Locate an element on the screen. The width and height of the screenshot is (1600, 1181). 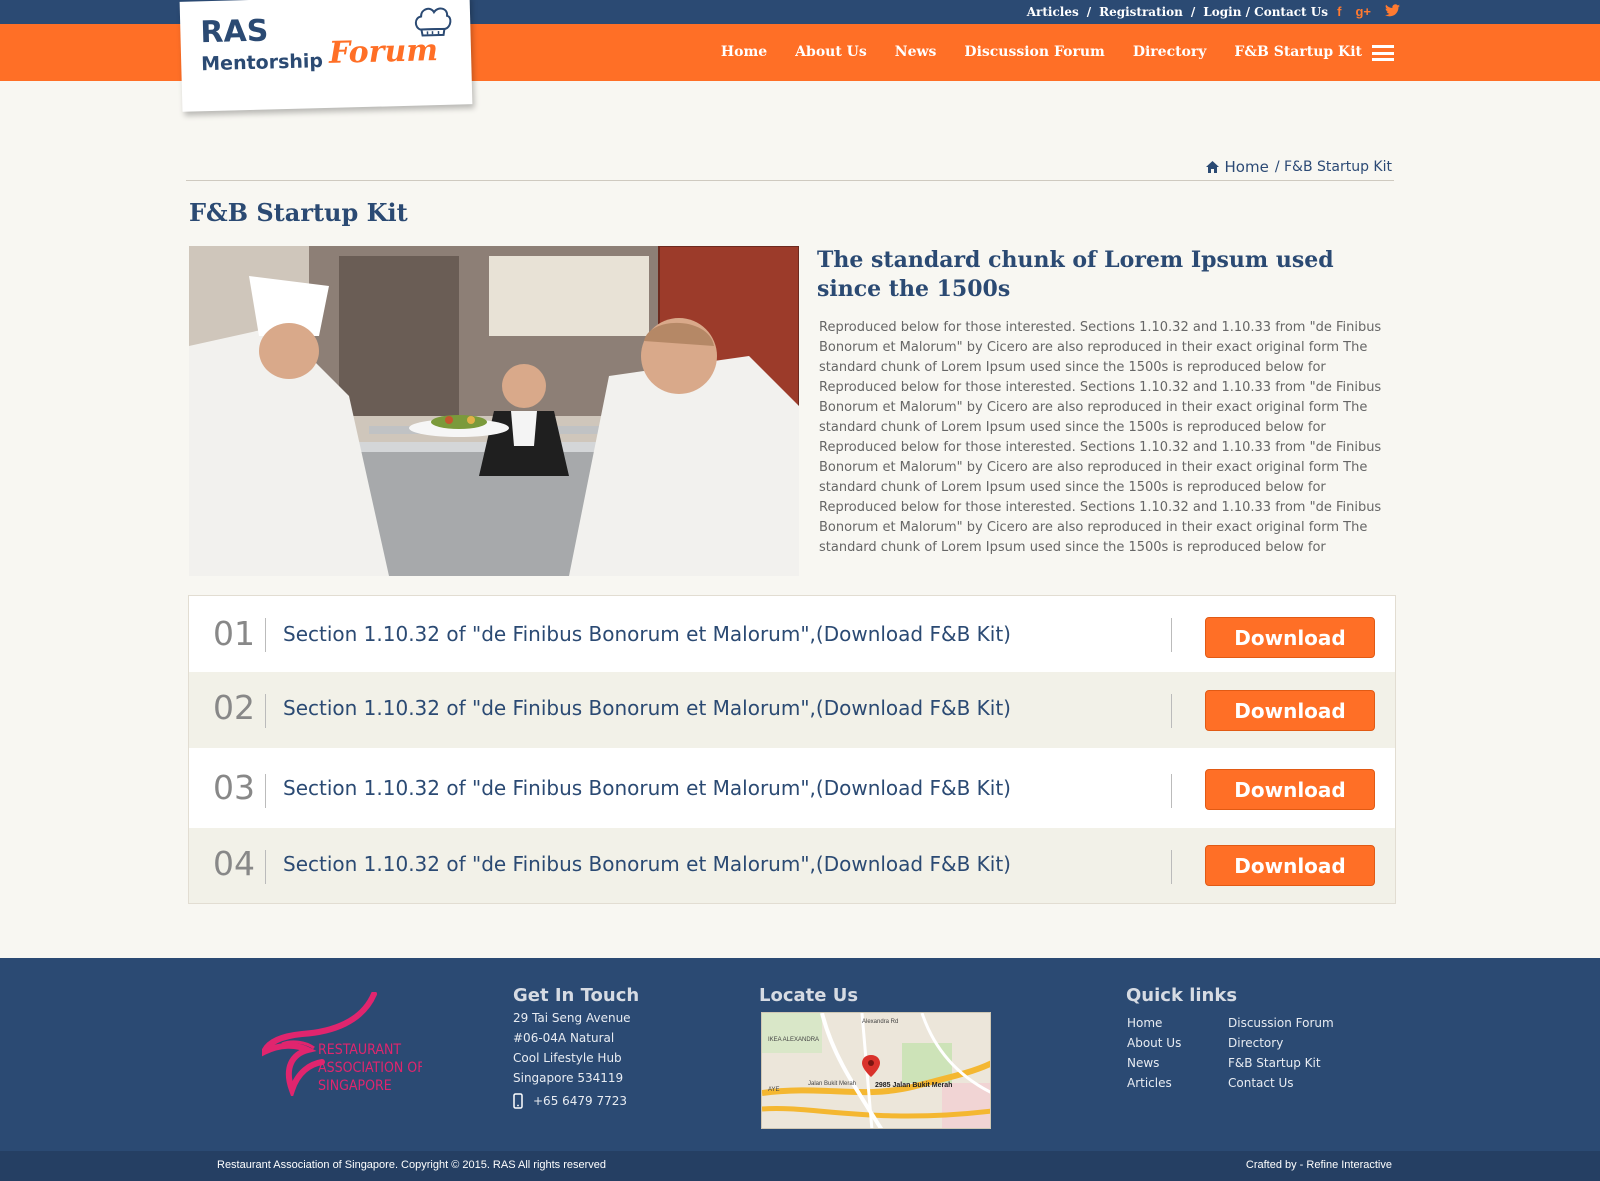
nav-discussion-forum: Discussion Forum is located at coordinates (1034, 52).